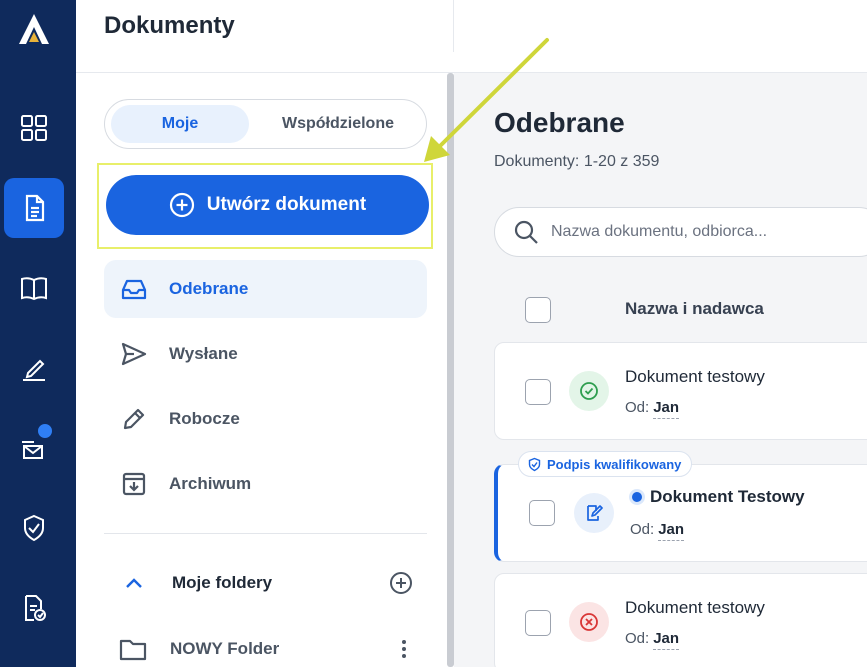  Describe the element at coordinates (401, 583) in the screenshot. I see `add-folder-icon` at that location.